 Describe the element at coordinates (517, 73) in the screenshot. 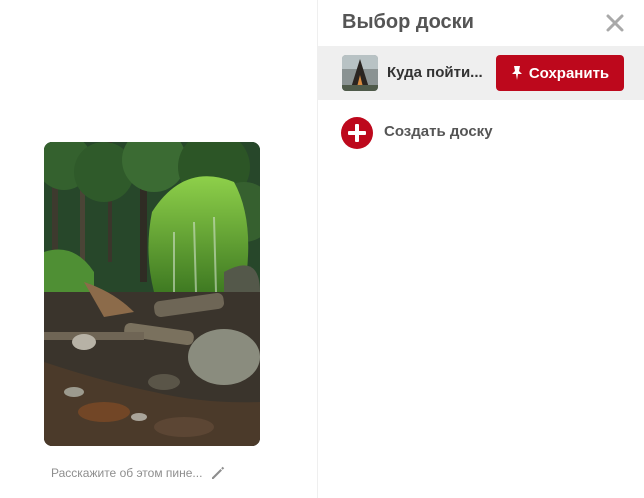

I see `pushpin-icon` at that location.